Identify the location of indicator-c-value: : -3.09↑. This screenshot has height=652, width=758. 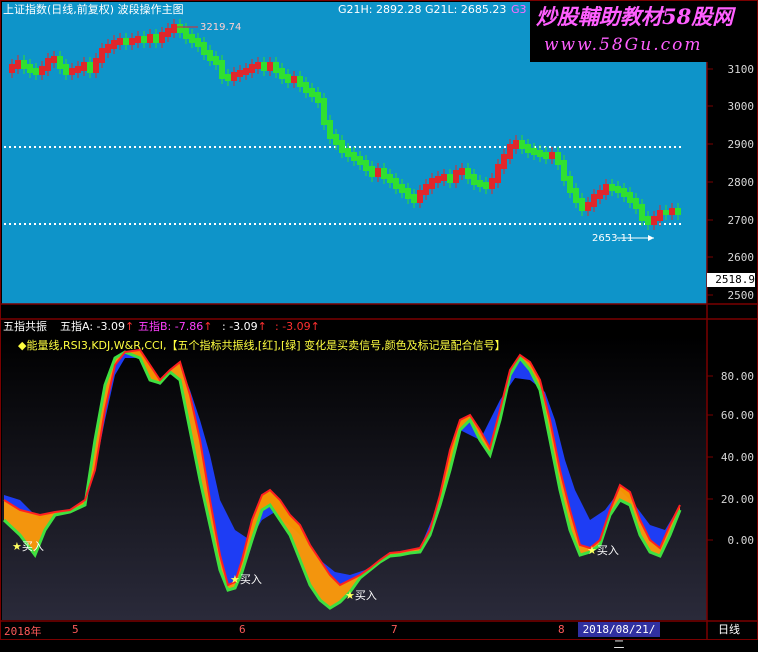
(244, 326).